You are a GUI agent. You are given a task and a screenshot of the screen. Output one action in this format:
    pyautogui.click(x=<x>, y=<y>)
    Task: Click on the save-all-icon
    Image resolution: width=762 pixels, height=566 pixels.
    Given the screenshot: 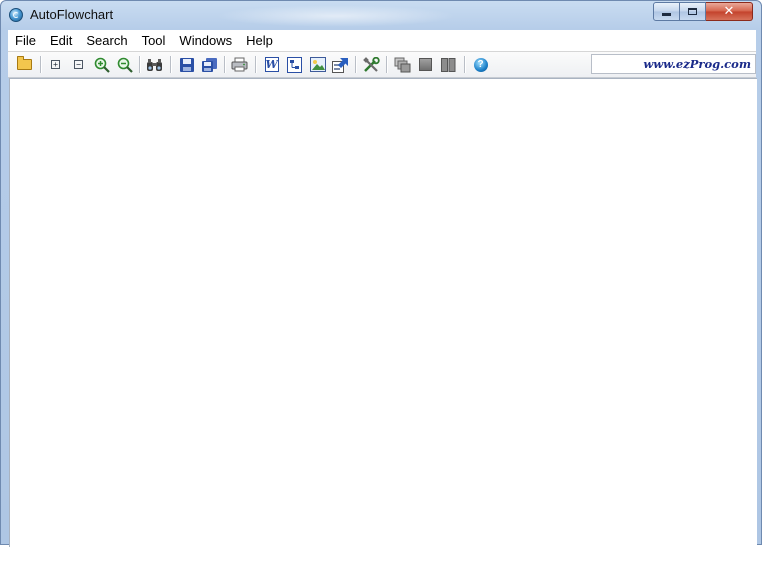 What is the action you would take?
    pyautogui.click(x=209, y=64)
    